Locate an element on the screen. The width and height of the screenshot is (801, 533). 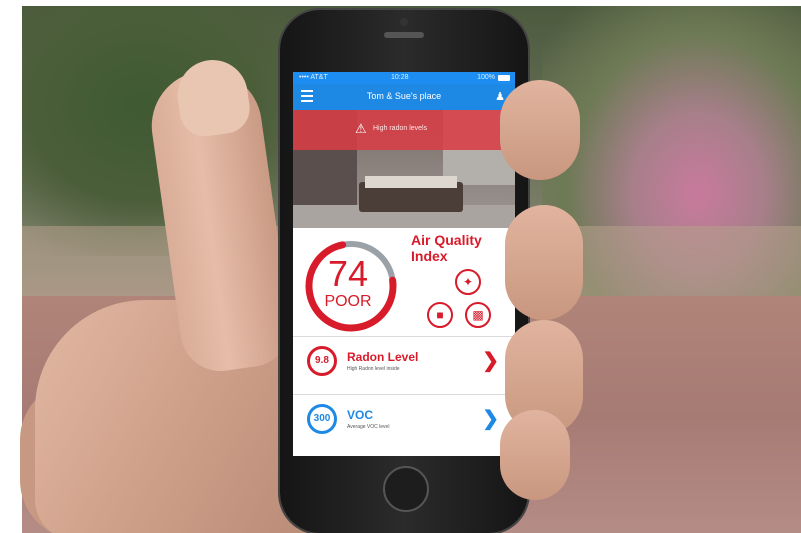
info-icon: ■ is located at coordinates (440, 315).